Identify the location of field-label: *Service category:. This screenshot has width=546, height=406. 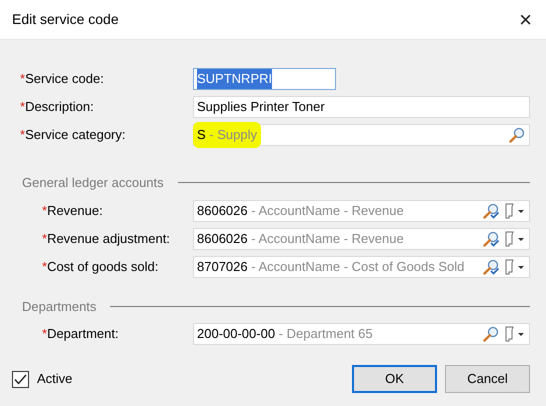
(73, 135).